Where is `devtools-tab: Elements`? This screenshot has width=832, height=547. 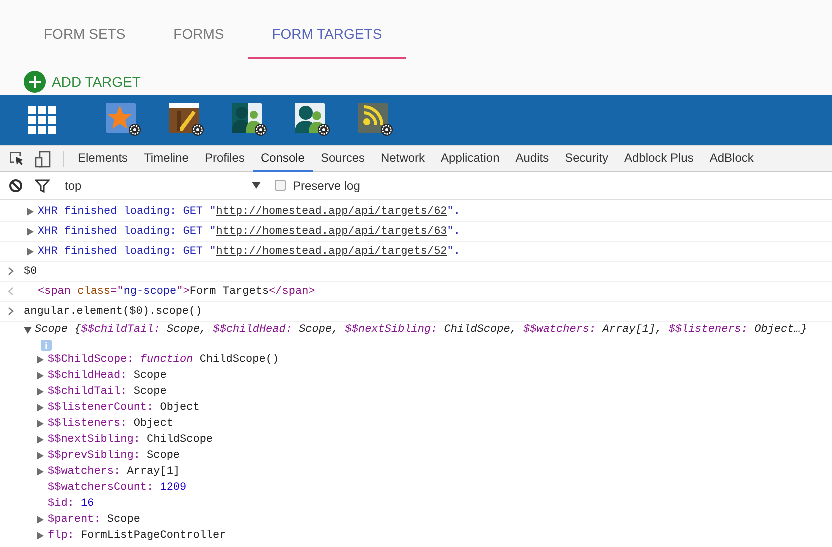 devtools-tab: Elements is located at coordinates (103, 159).